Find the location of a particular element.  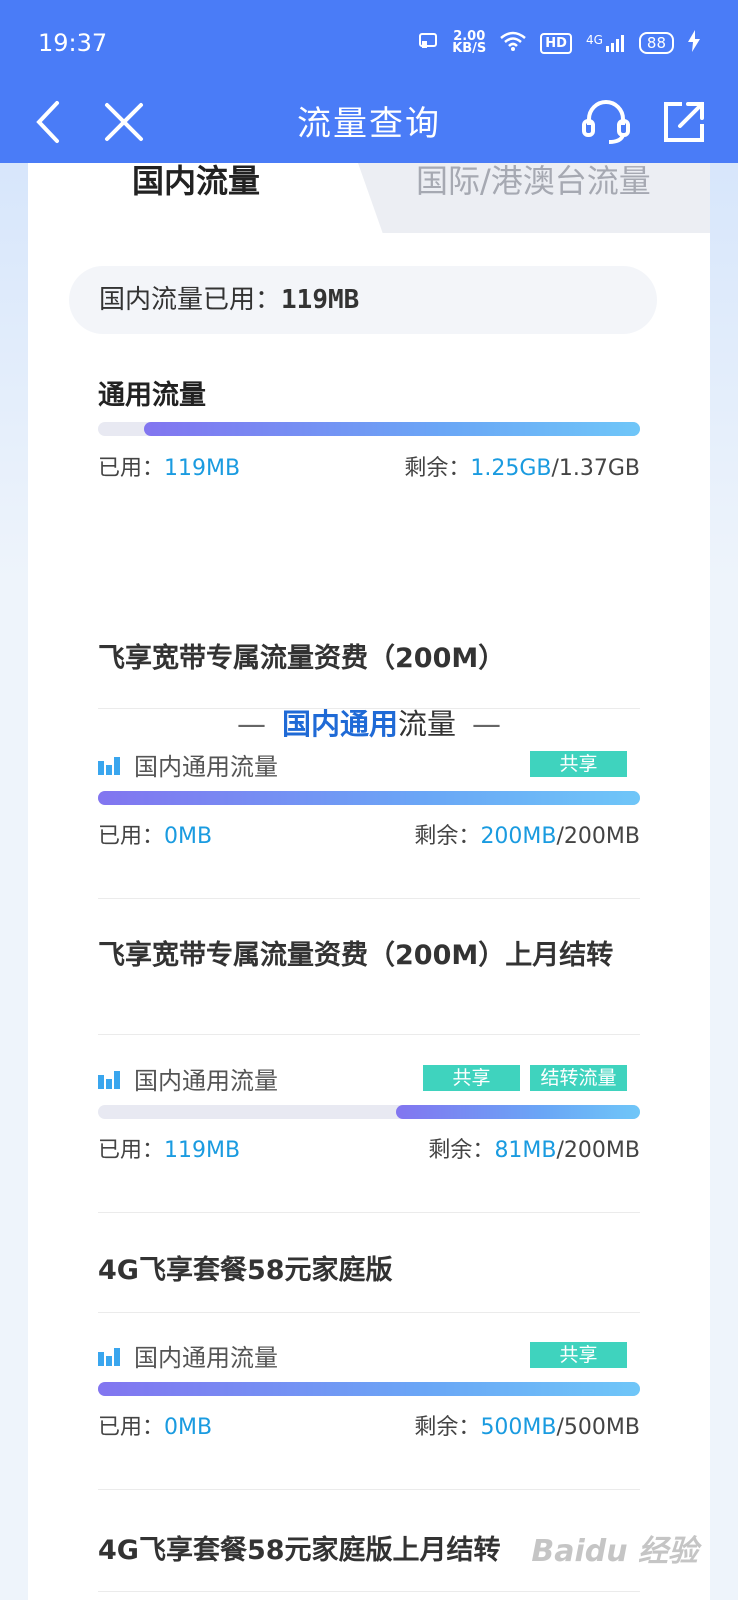

usage-summary: 国内流量已用：119MB is located at coordinates (363, 300).